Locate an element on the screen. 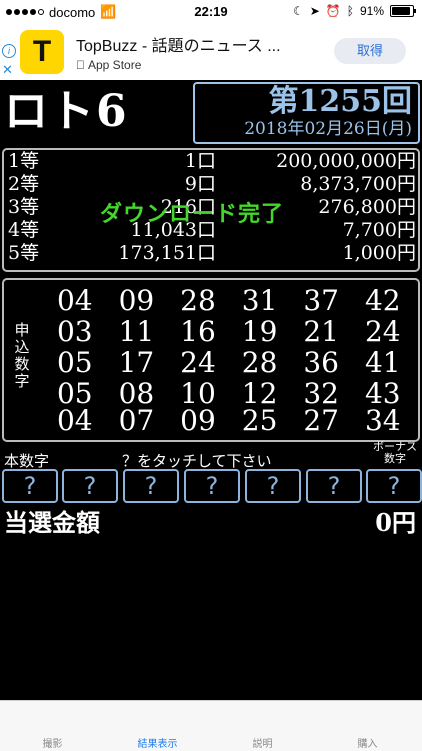 The width and height of the screenshot is (422, 751). winnings-label: 当選金額 is located at coordinates (52, 522).